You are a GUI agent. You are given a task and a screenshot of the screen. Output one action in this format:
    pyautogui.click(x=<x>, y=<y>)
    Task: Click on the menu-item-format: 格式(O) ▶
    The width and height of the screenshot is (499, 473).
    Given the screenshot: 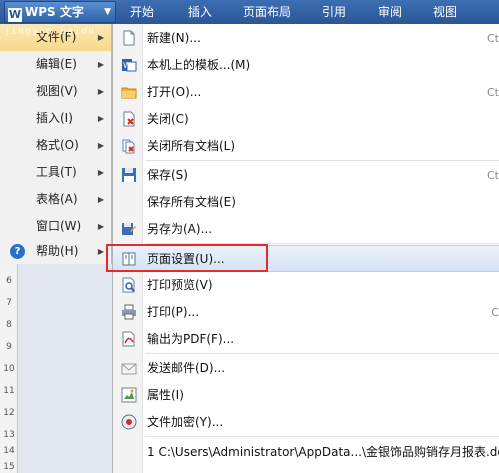 What is the action you would take?
    pyautogui.click(x=55, y=145)
    